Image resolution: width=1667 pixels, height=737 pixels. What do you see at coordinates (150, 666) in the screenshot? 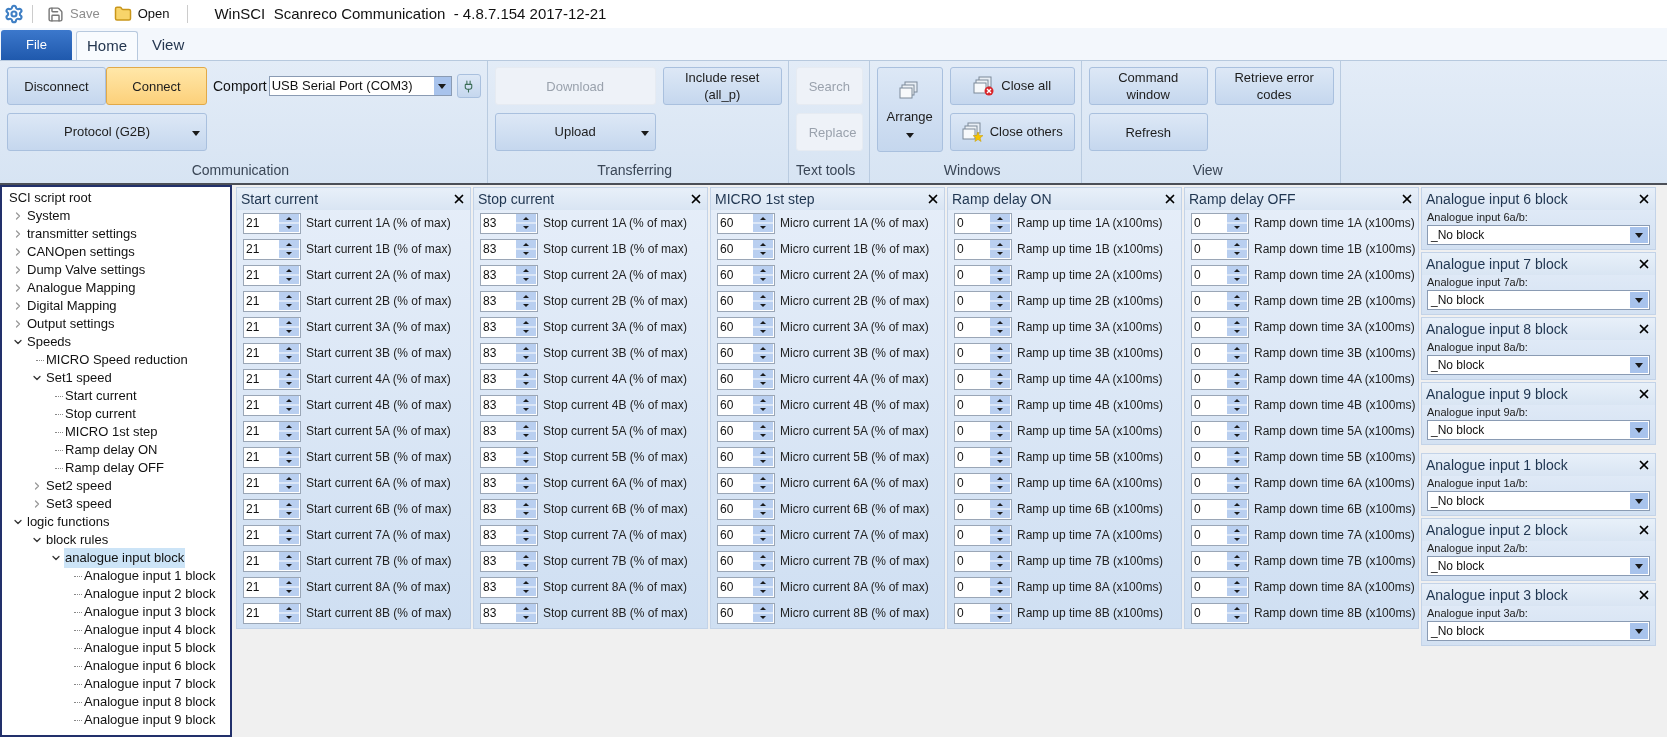
I see `tree-item: Analogue input 6 block` at bounding box center [150, 666].